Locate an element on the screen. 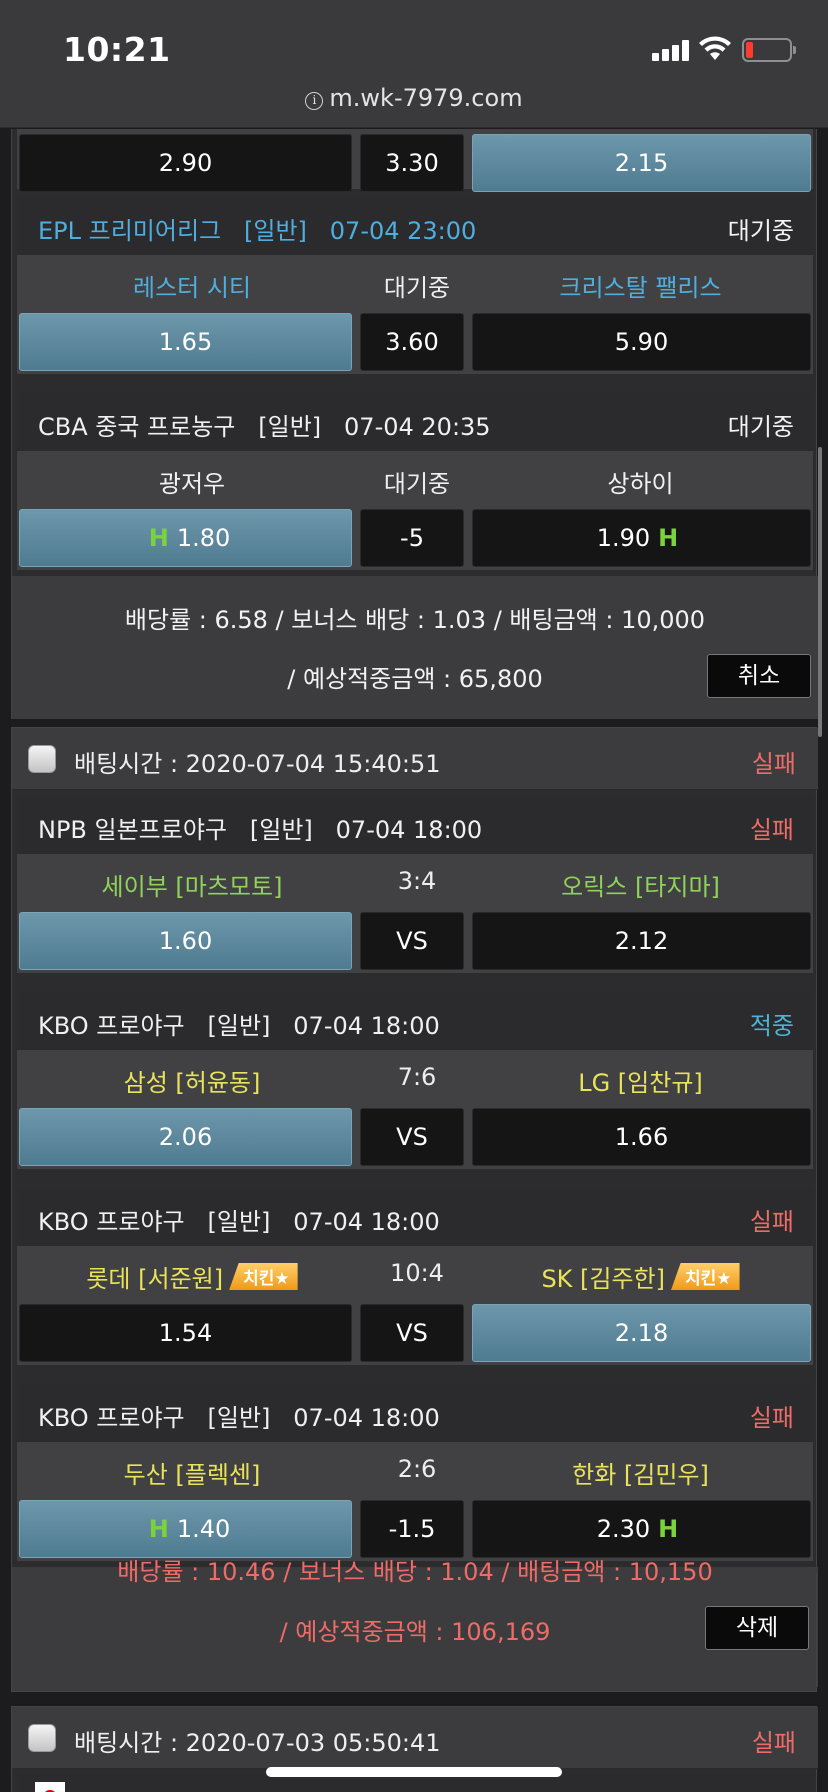  home-team: 레스터 시티 is located at coordinates (192, 288).